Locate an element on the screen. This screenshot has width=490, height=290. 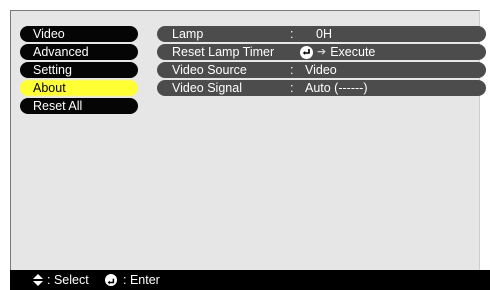
video-source-value: Video is located at coordinates (321, 70).